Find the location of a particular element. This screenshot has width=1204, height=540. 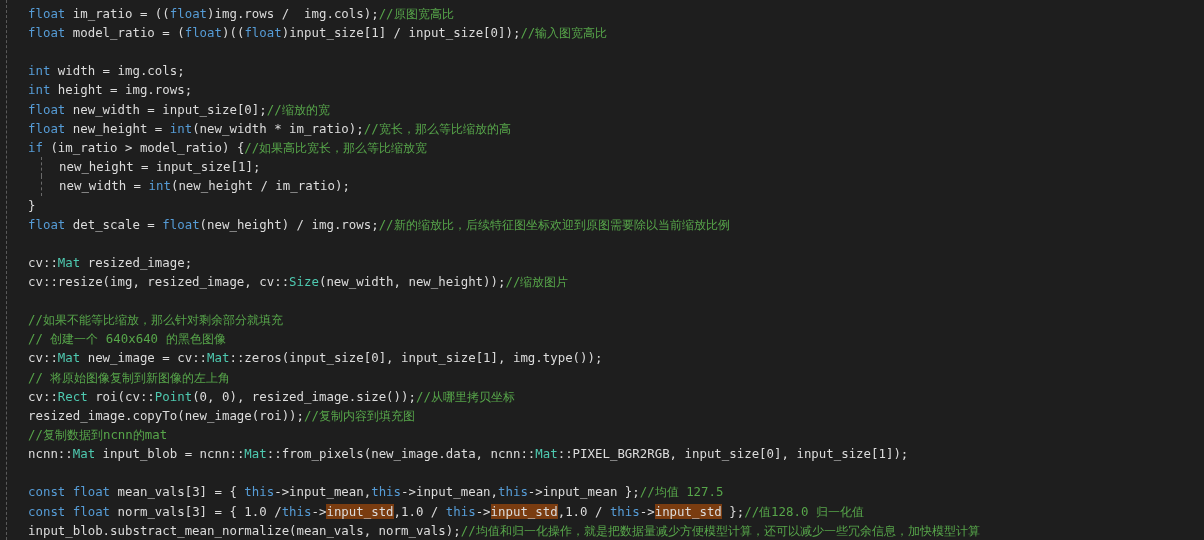

code-line: resized_image.copyTo(new_image(roi));//复制内容到填充图 is located at coordinates (221, 416).